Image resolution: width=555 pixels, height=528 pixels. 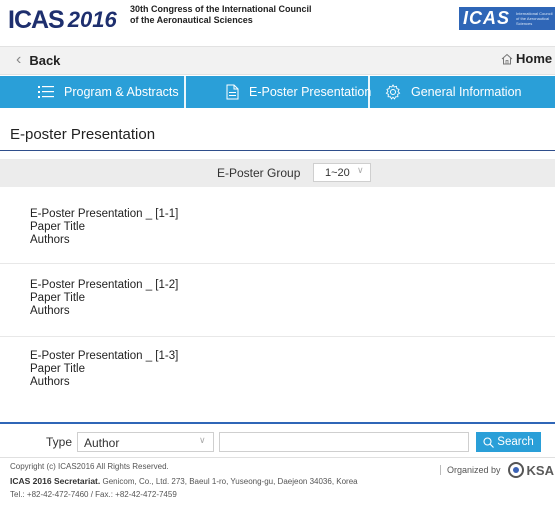 I want to click on poster-title: E-Poster Presentation _ [1-3], so click(x=104, y=356).